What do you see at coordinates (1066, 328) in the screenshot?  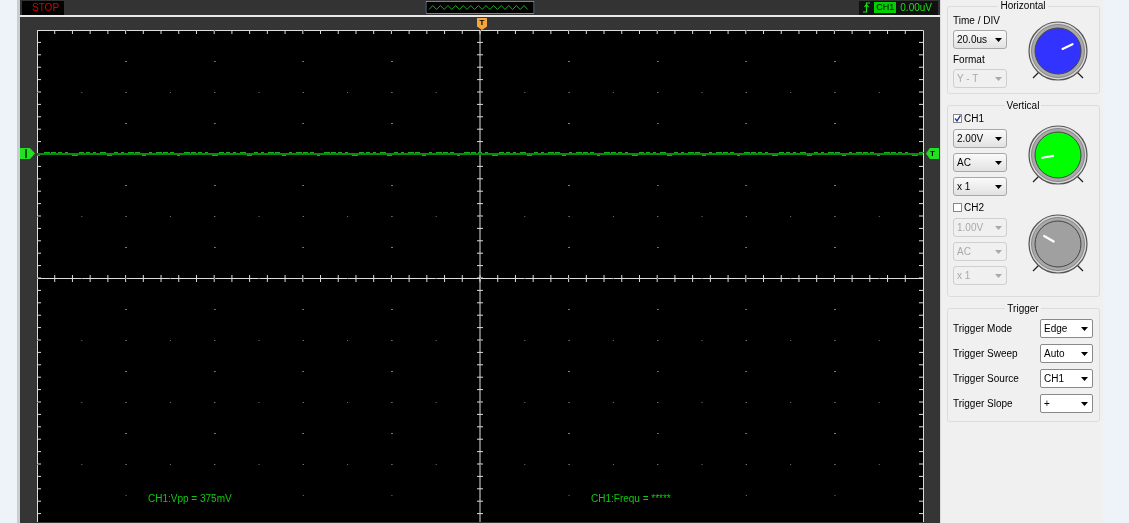 I see `dropdown: Edge` at bounding box center [1066, 328].